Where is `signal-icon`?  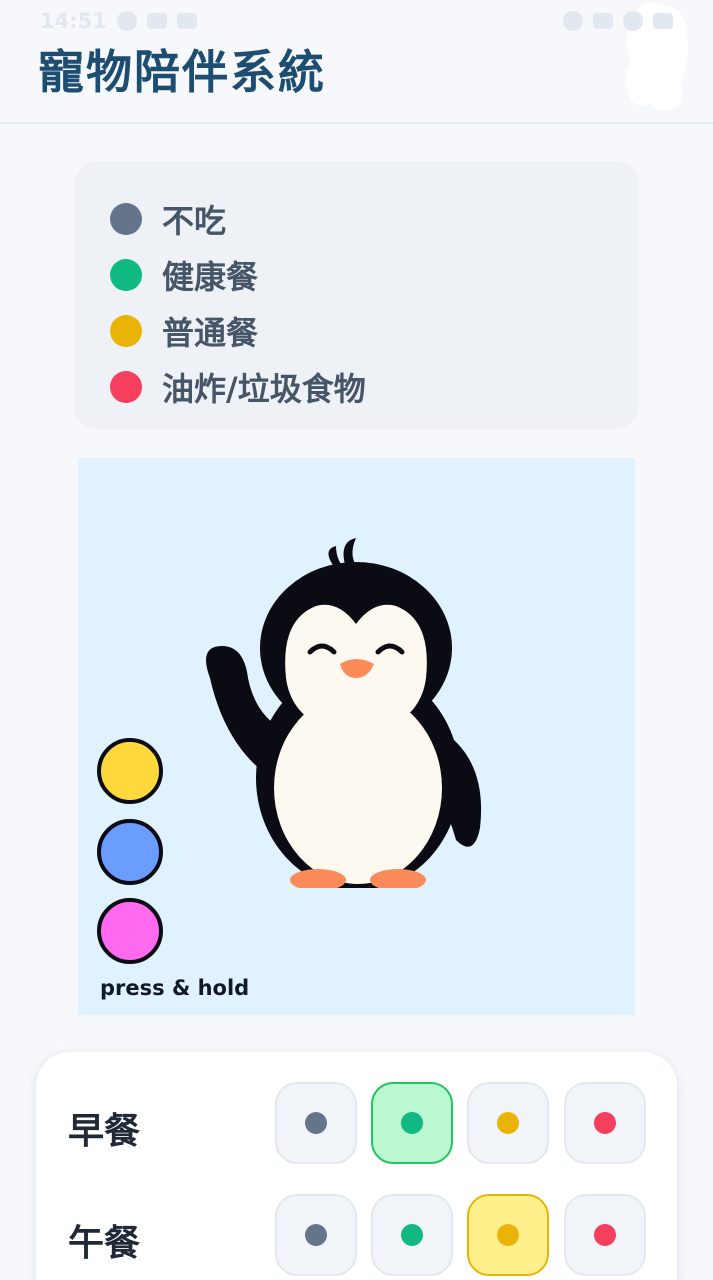
signal-icon is located at coordinates (663, 21).